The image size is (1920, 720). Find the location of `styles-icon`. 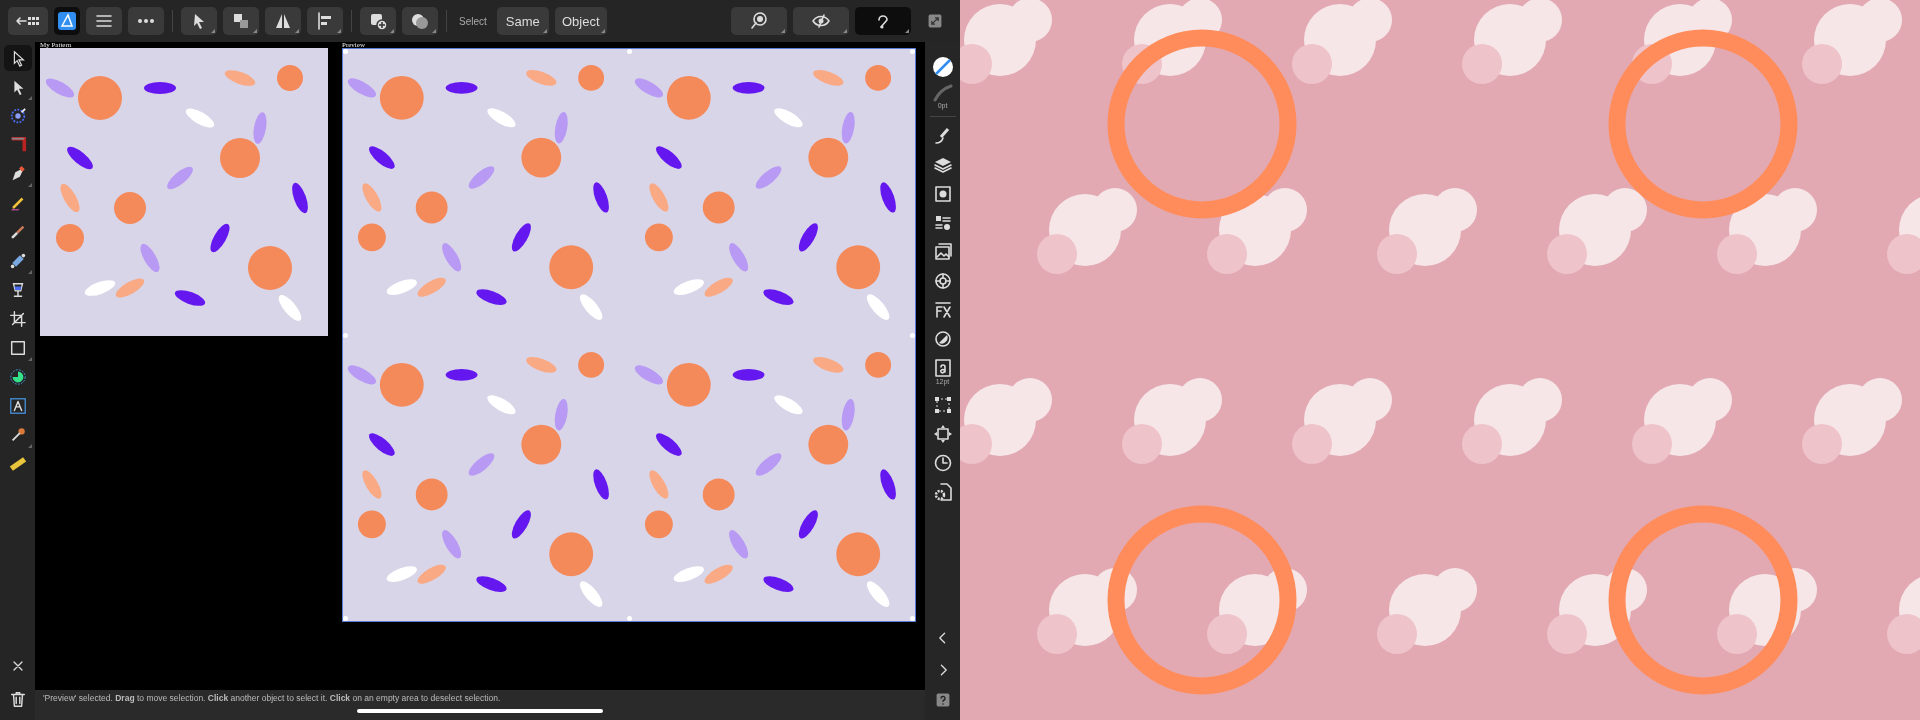

styles-icon is located at coordinates (942, 223).